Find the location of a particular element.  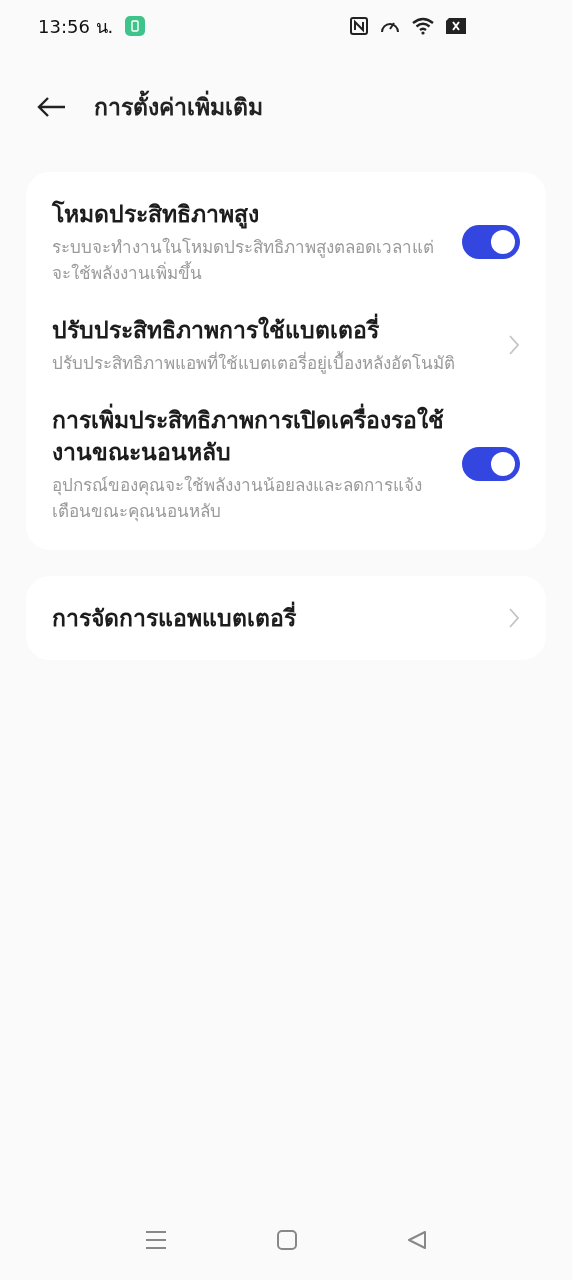

home-square-icon is located at coordinates (287, 1240).